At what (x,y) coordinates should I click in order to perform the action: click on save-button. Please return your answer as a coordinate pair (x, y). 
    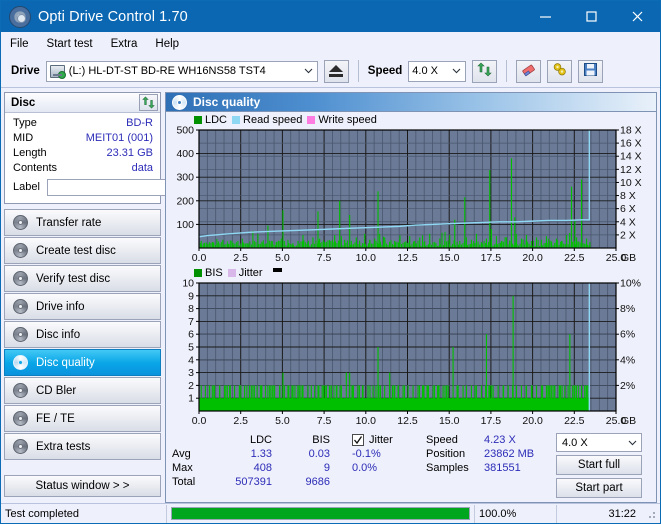
    Looking at the image, I should click on (591, 71).